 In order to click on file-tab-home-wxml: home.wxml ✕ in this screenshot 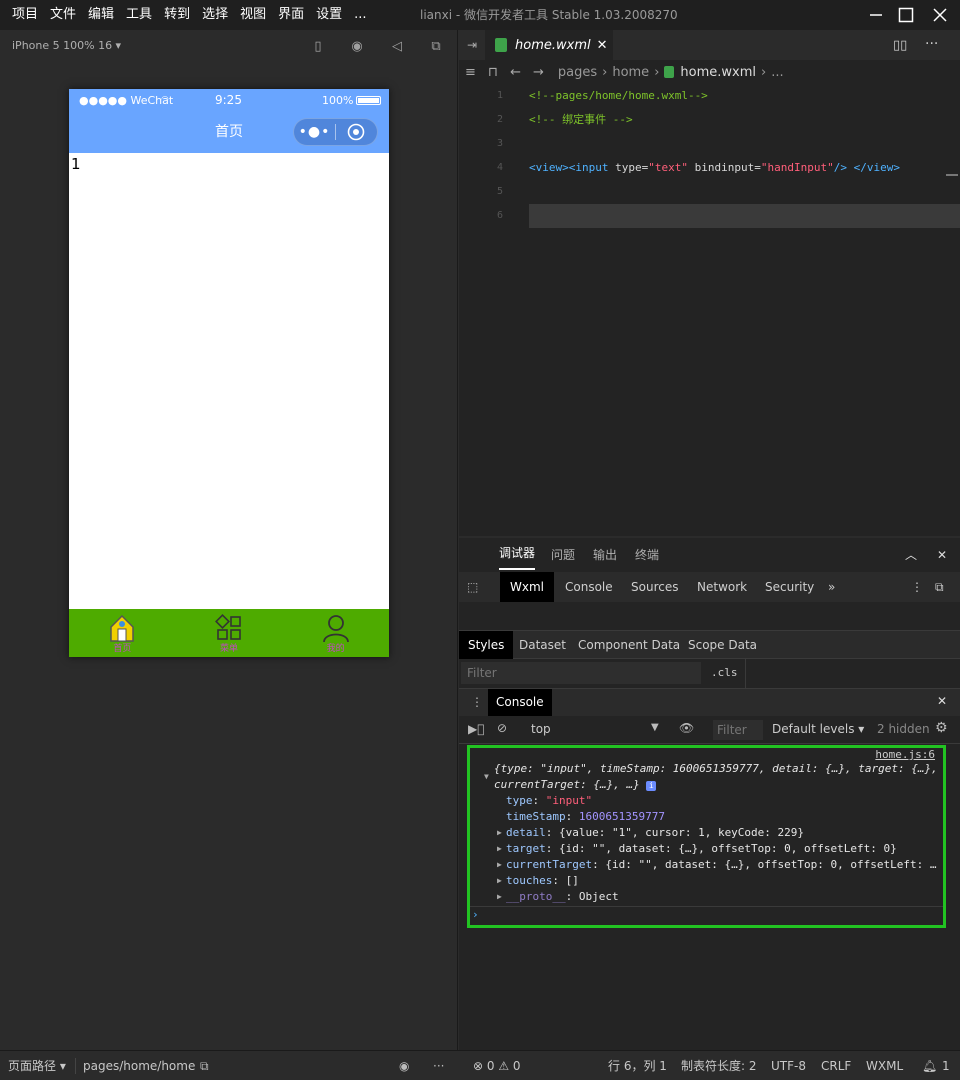, I will do `click(549, 45)`.